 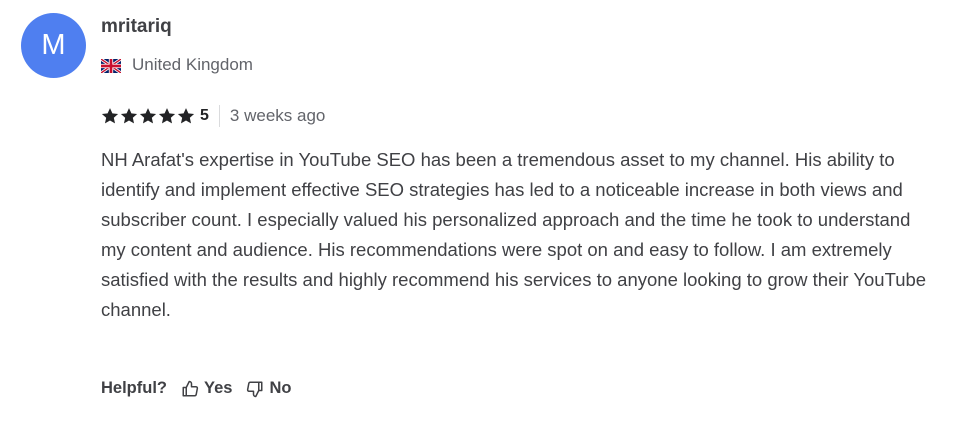 What do you see at coordinates (218, 388) in the screenshot?
I see `yes-label: Yes` at bounding box center [218, 388].